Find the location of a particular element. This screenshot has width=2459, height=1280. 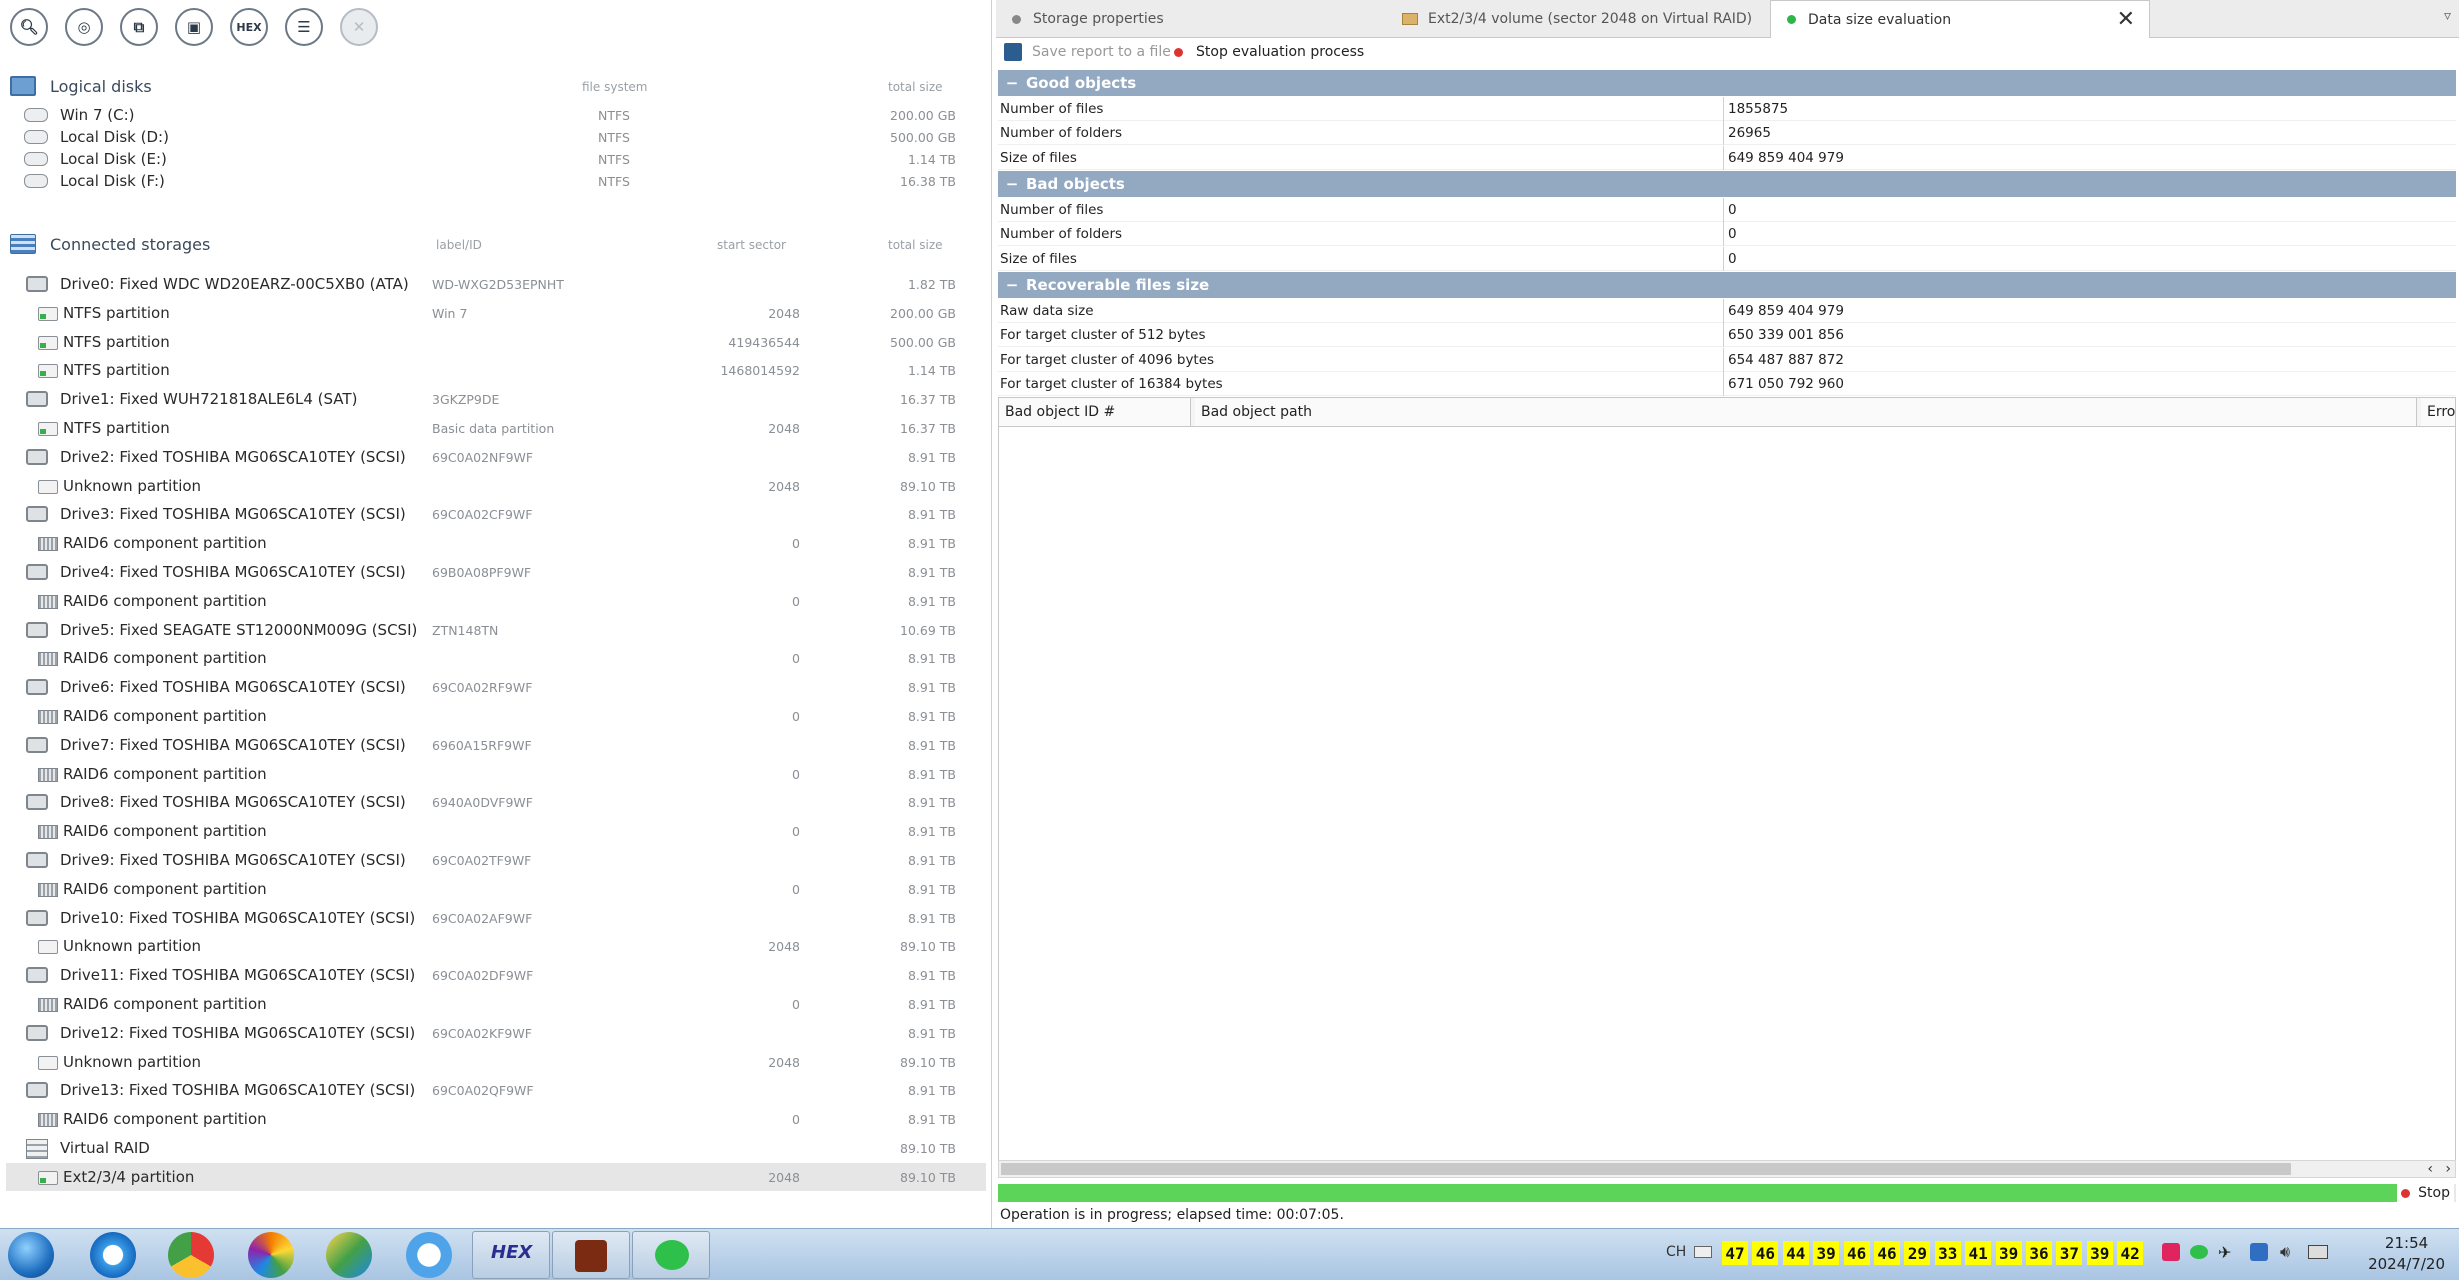

tray-indicator: 41 is located at coordinates (1978, 1253).